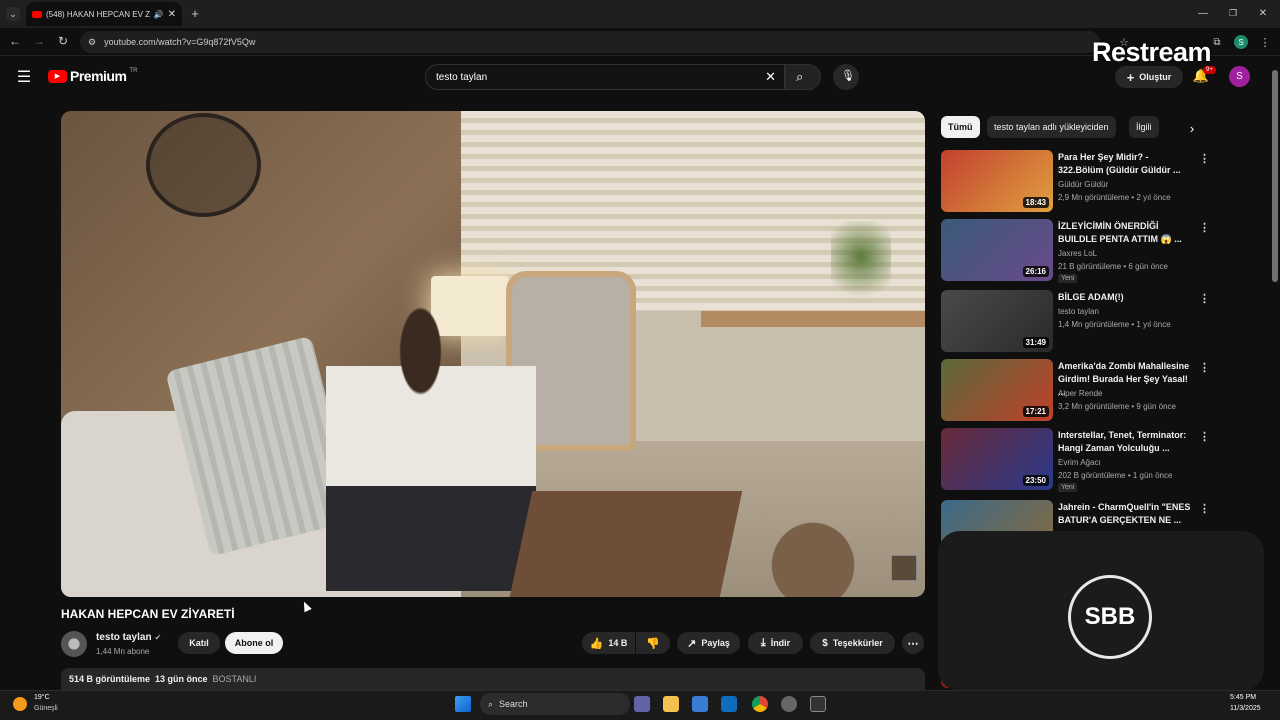 This screenshot has height=720, width=1280. I want to click on download-icon: ⤓, so click(763, 642).